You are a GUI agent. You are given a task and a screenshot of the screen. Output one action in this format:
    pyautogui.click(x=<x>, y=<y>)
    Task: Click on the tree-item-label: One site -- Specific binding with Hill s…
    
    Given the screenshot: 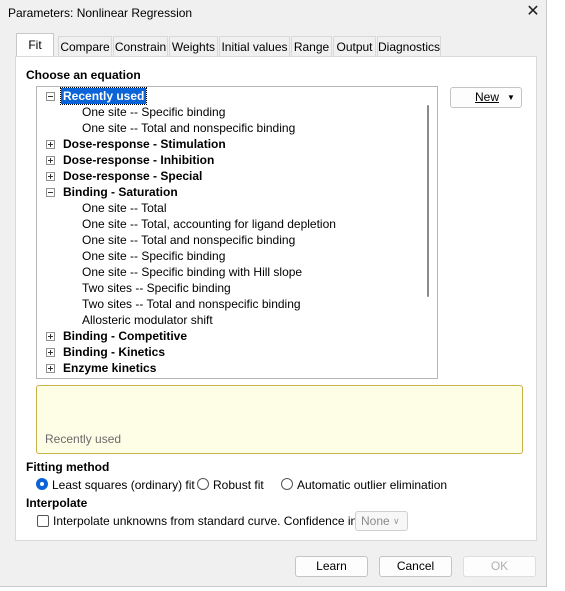 What is the action you would take?
    pyautogui.click(x=192, y=272)
    